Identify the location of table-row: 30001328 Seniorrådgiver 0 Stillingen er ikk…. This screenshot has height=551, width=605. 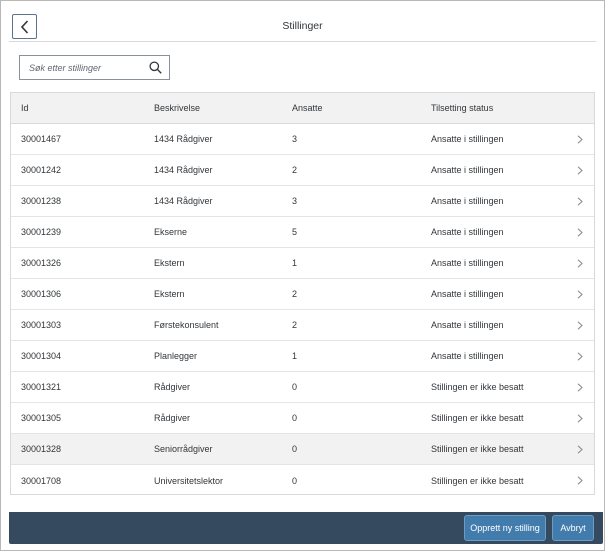
(302, 449).